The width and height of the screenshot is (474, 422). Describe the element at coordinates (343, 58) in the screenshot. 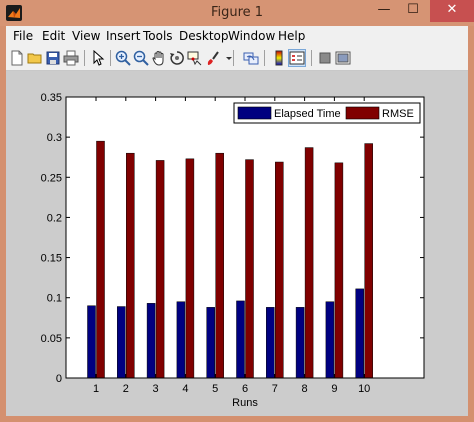

I see `show-plot-tools-icon` at that location.